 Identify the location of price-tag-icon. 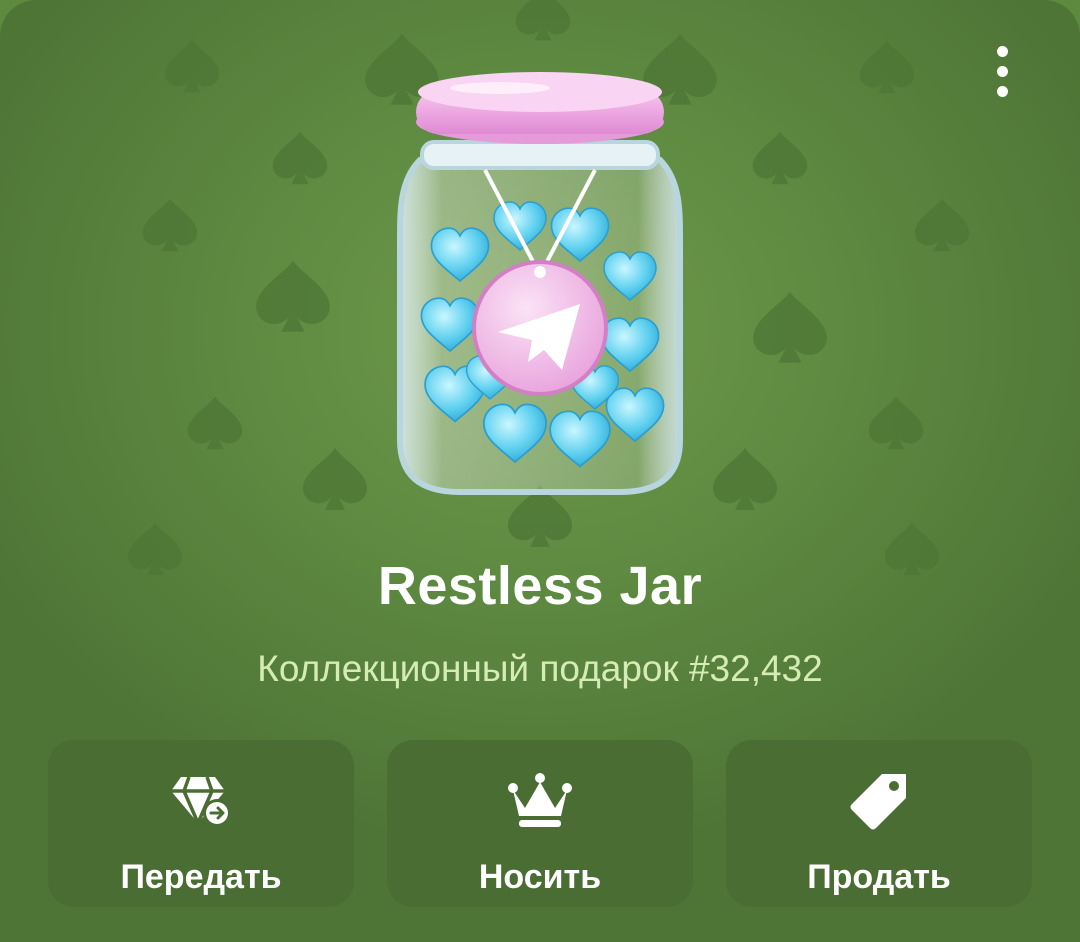
(879, 801).